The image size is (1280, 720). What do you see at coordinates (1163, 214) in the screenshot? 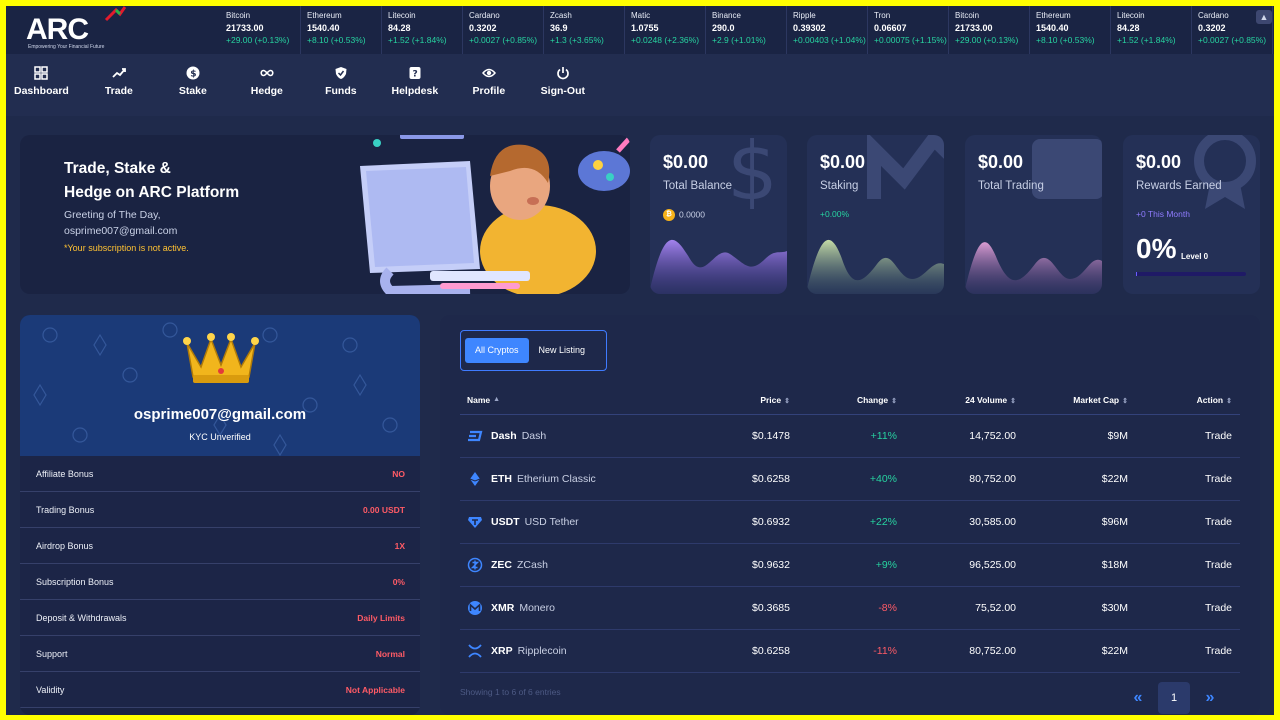
I see `rewards-month: +0 This Month` at bounding box center [1163, 214].